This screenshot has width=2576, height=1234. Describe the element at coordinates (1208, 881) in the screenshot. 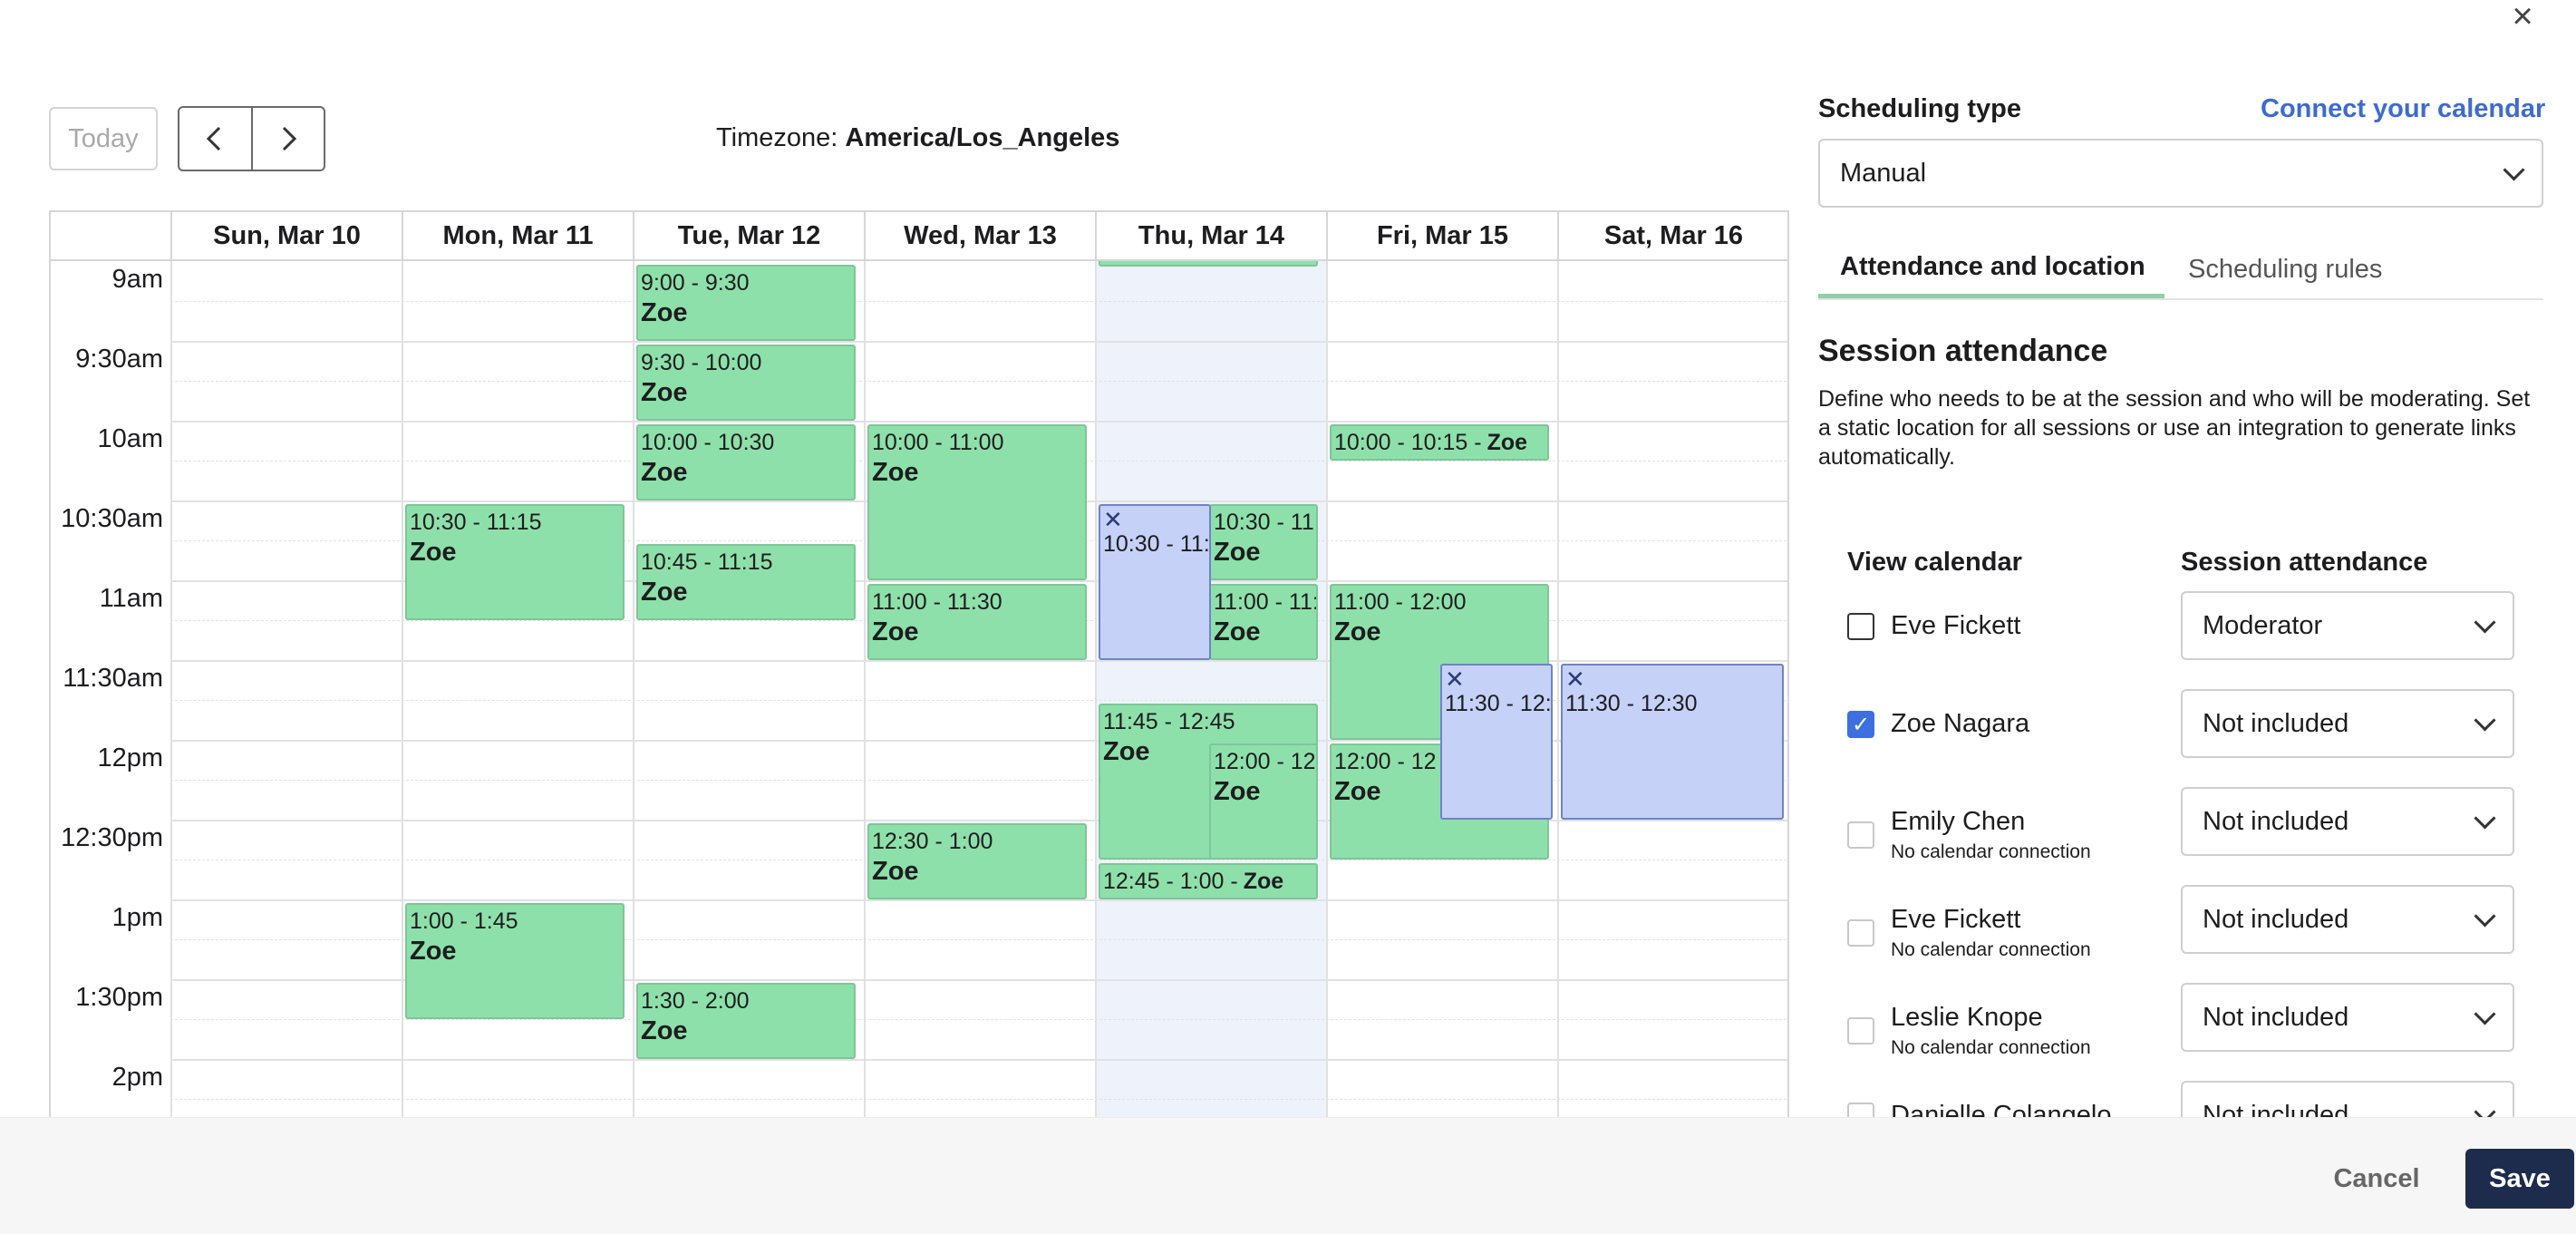

I see `calendar-event: 12:45 - 1:00 - Zoe` at that location.